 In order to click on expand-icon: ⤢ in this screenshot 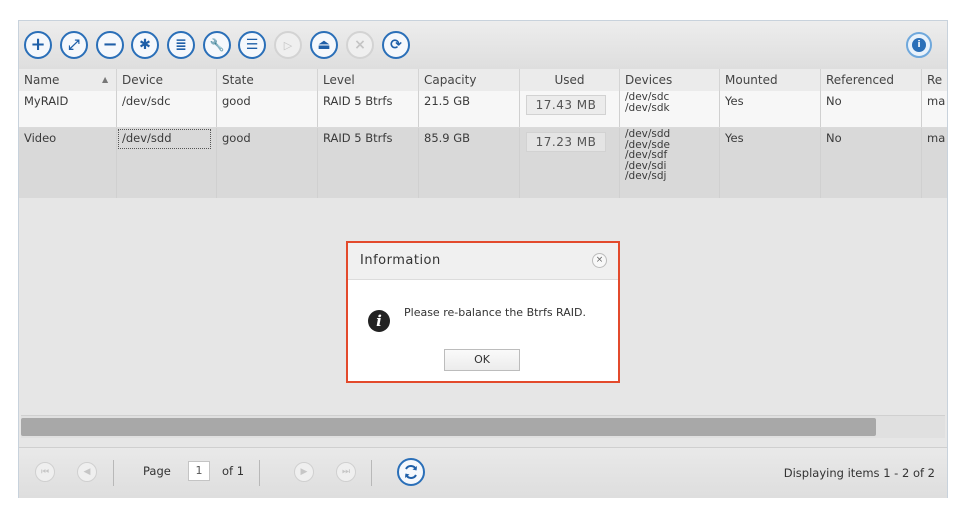, I will do `click(74, 45)`.